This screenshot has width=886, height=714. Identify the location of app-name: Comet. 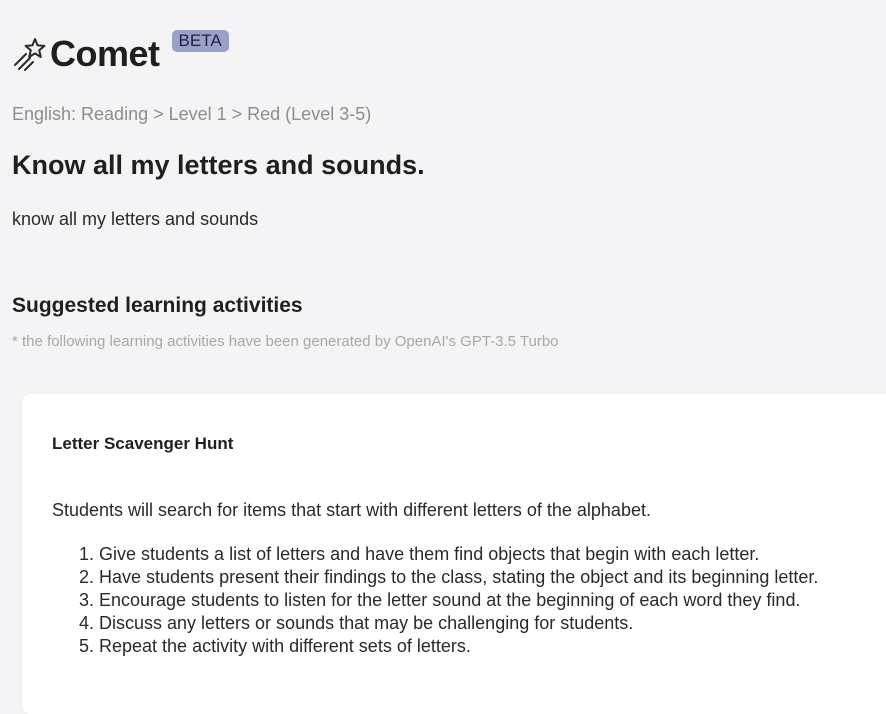
(105, 54).